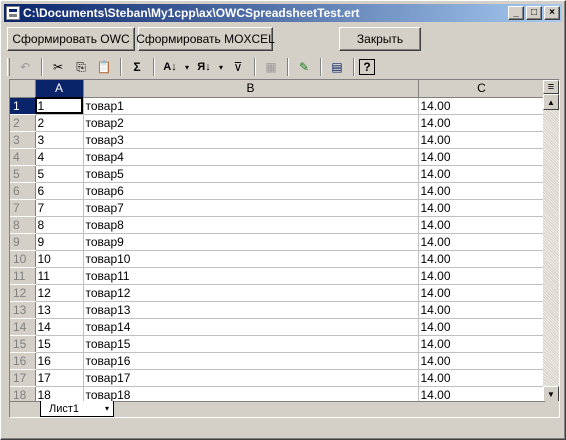 This screenshot has height=440, width=566. I want to click on cell-b: товар6, so click(251, 191).